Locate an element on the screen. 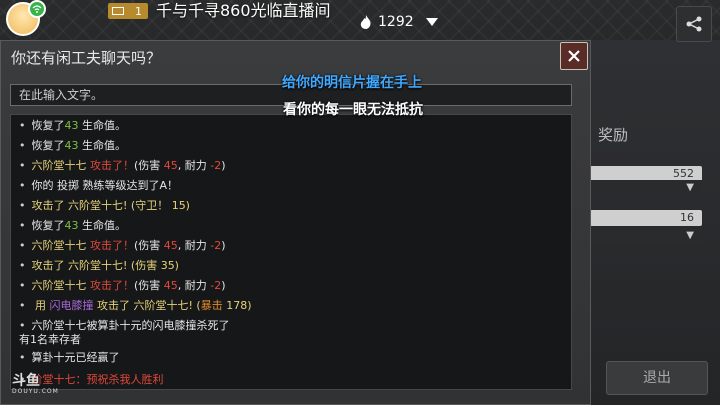 Image resolution: width=720 pixels, height=405 pixels. log-segment: 算卦十元已经赢了 is located at coordinates (75, 357).